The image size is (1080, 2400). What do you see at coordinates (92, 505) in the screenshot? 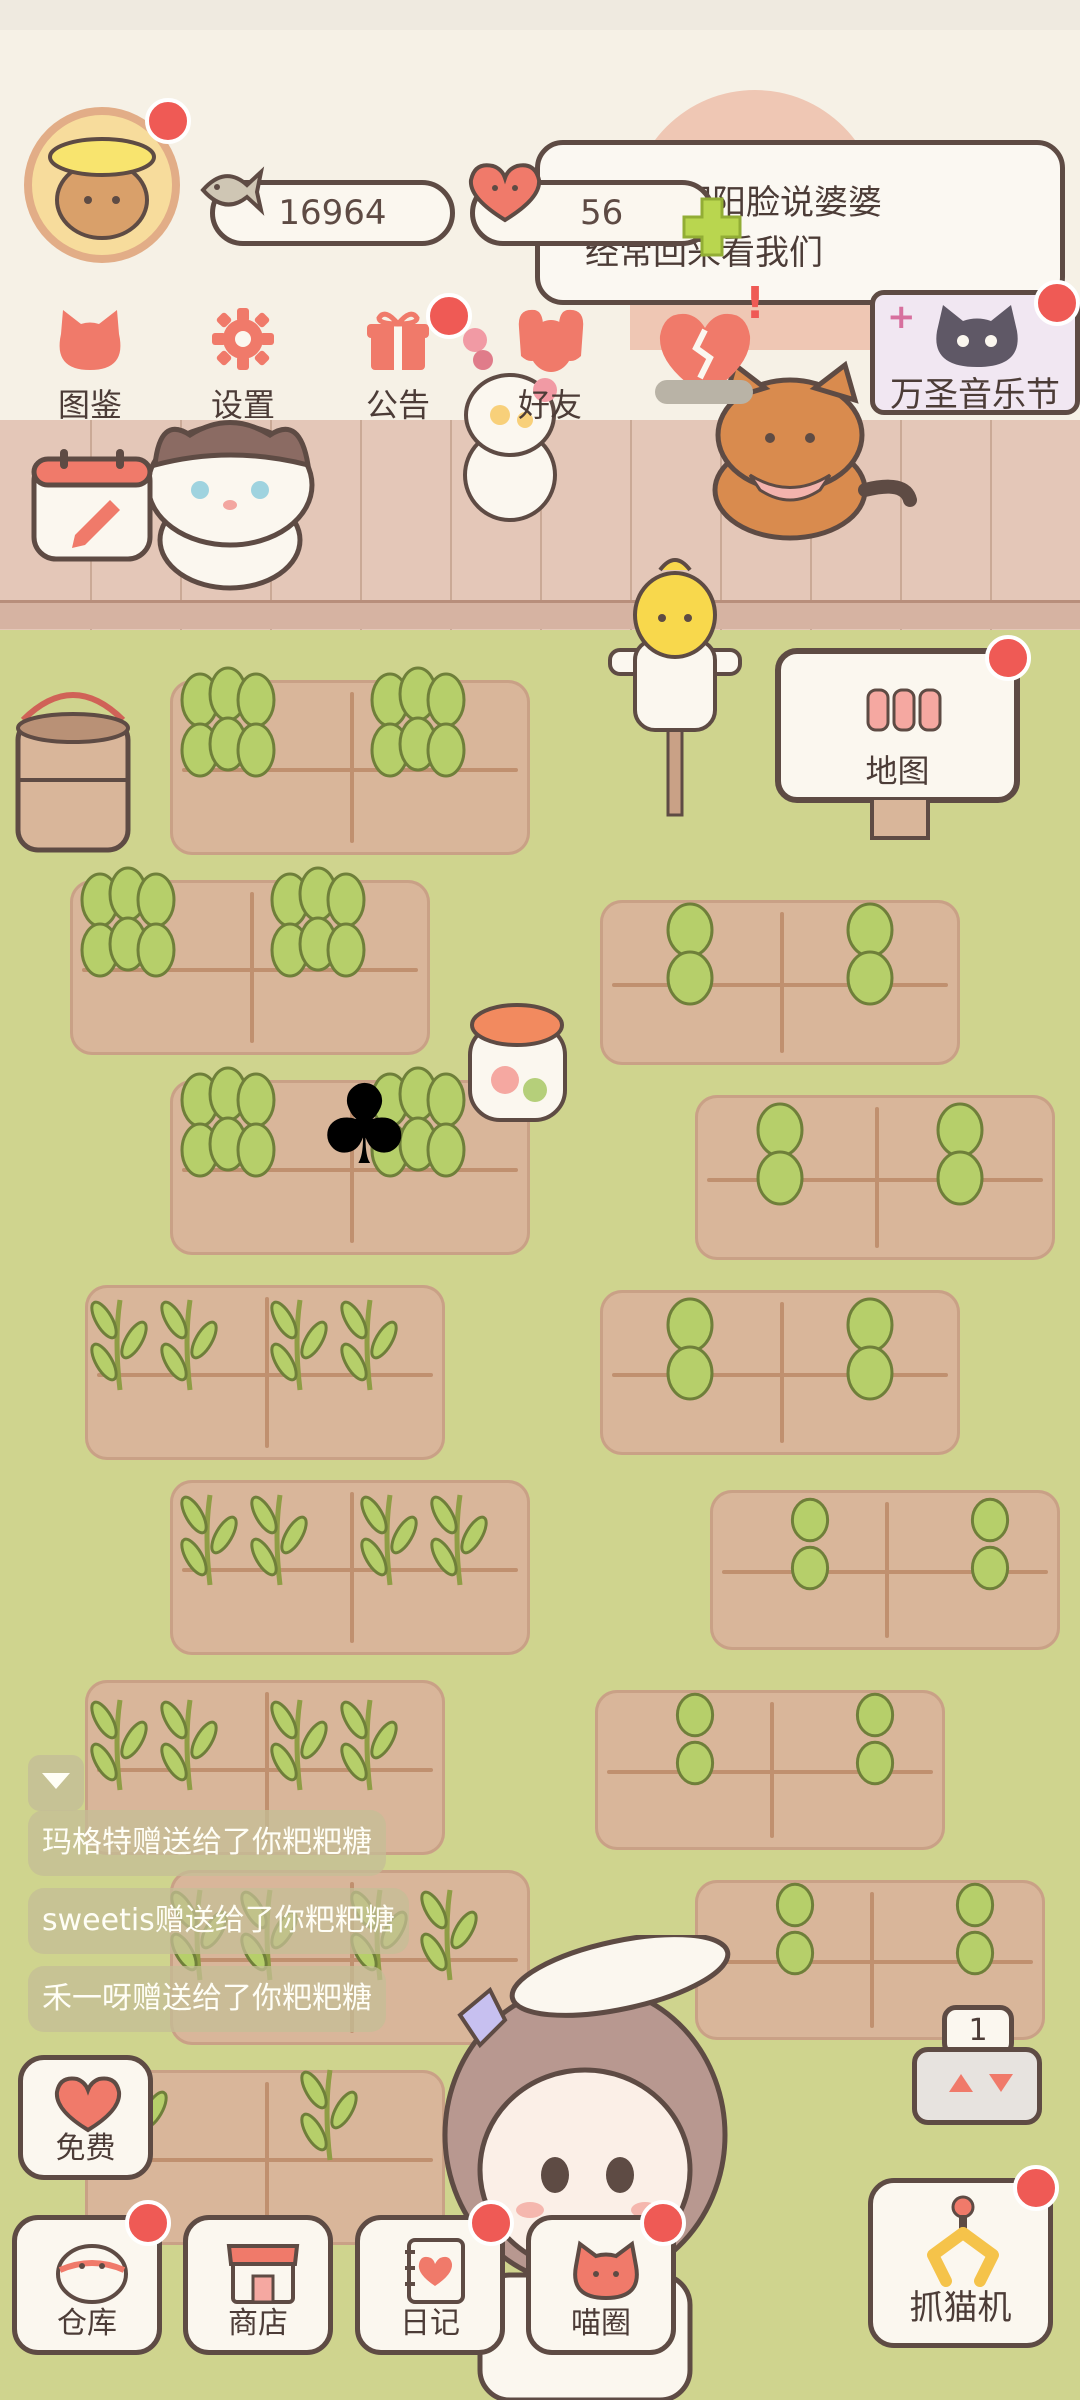
I see `calendar-edit-icon` at bounding box center [92, 505].